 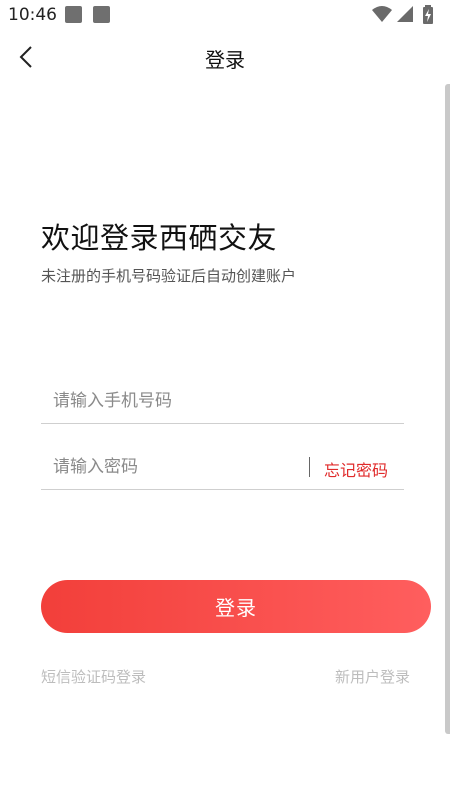 What do you see at coordinates (169, 276) in the screenshot?
I see `welcome-subtitle: 未注册的手机号码验证后自动创建账户` at bounding box center [169, 276].